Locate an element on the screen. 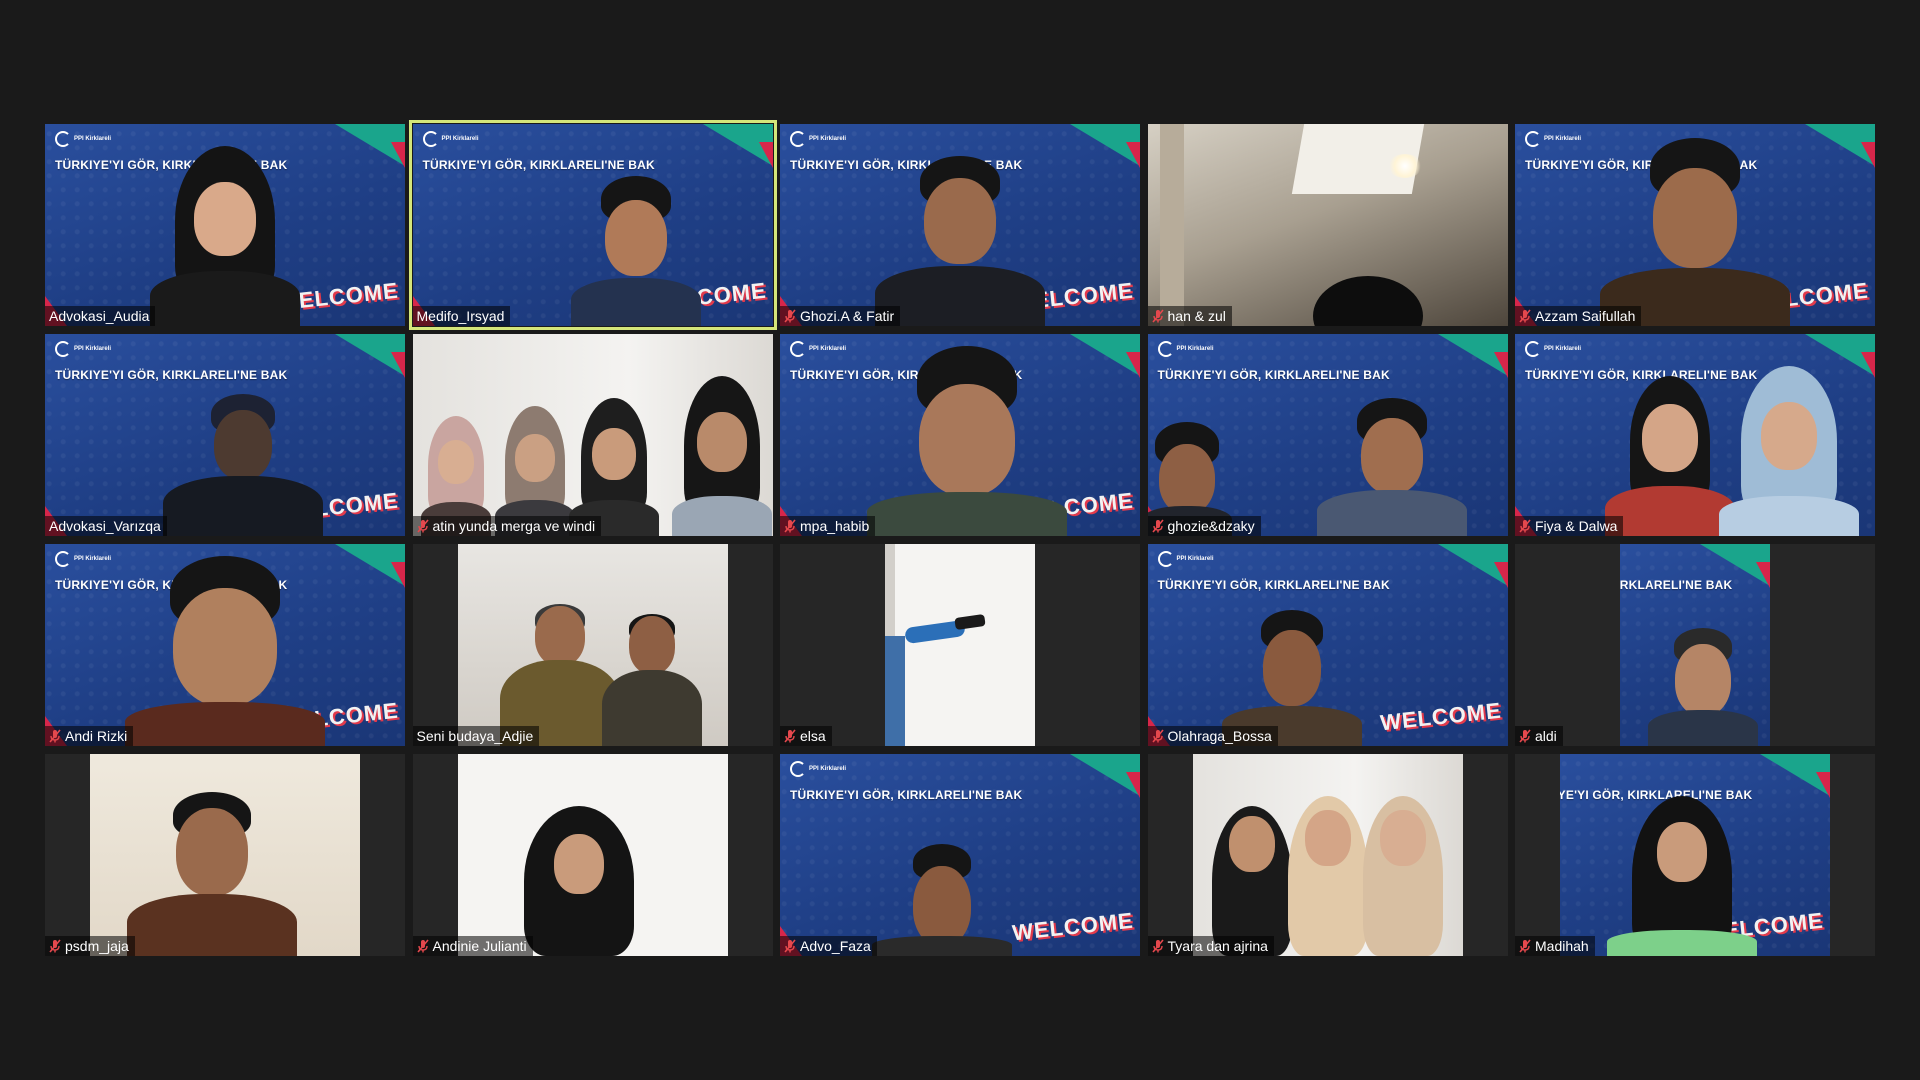  participant-name-label: Ghozi.A & Fatir is located at coordinates (840, 316).